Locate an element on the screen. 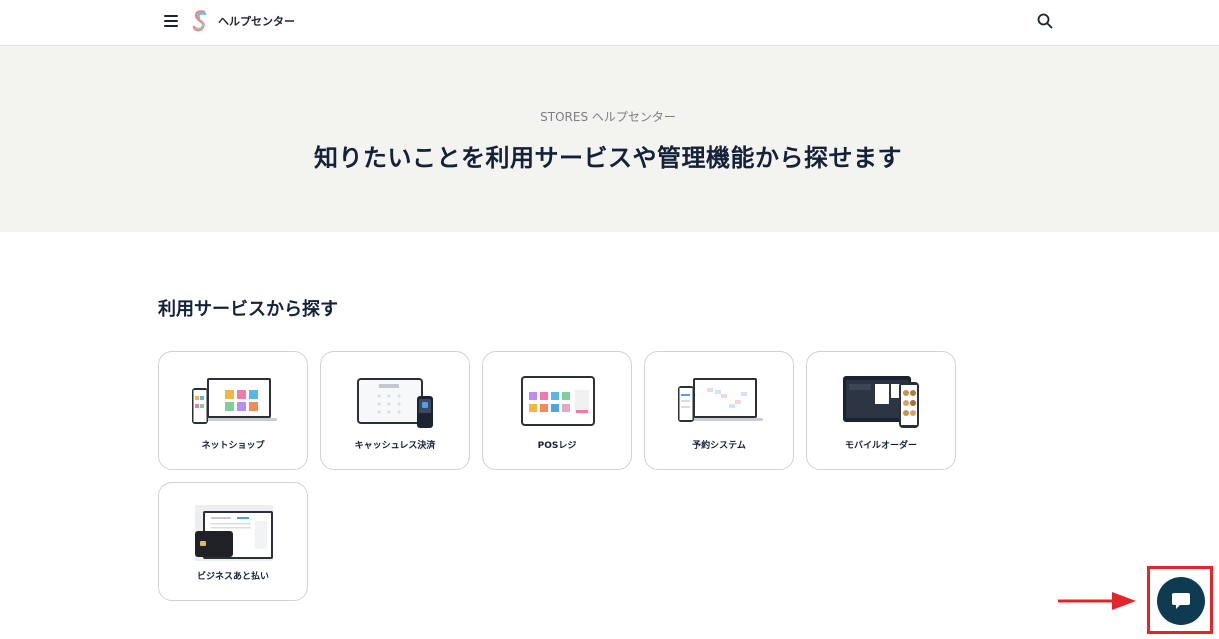  service-card-business-bnpl: ビジネスあと払い is located at coordinates (233, 541).